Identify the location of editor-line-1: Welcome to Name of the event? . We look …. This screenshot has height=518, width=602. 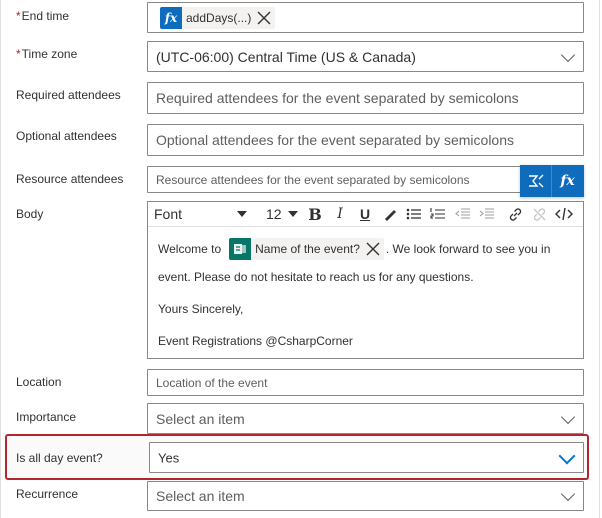
(354, 249).